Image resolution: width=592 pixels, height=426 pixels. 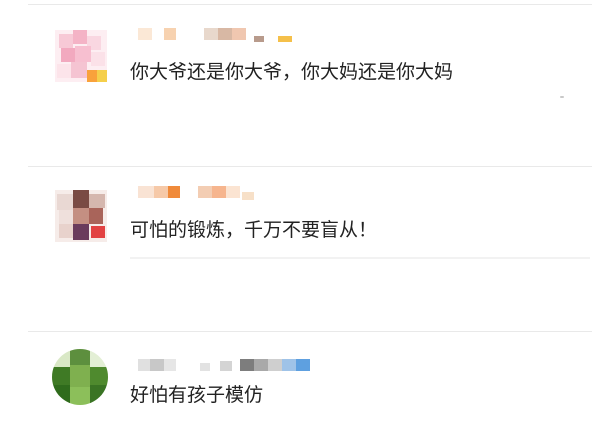 What do you see at coordinates (254, 230) in the screenshot?
I see `comment-text: 可怕的锻炼，千万不要盲从！` at bounding box center [254, 230].